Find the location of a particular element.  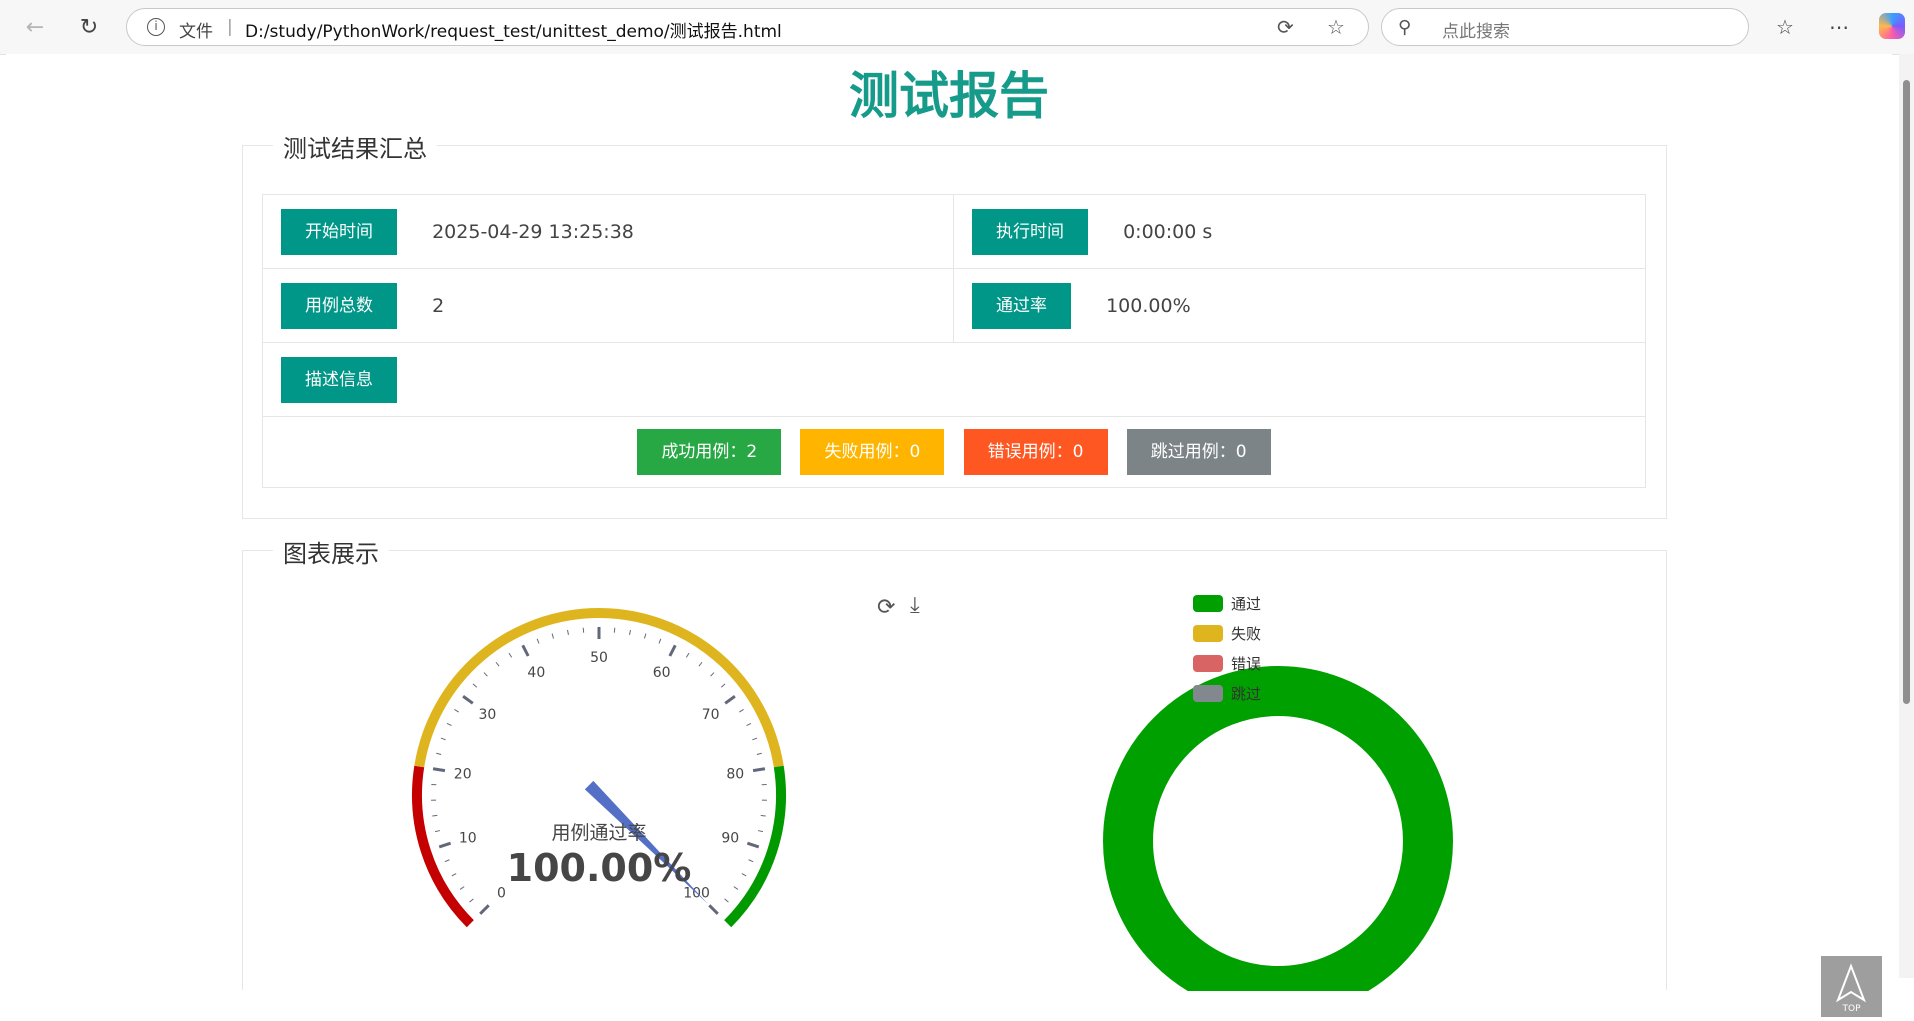

favorites-icon: ☆ is located at coordinates (1785, 27).